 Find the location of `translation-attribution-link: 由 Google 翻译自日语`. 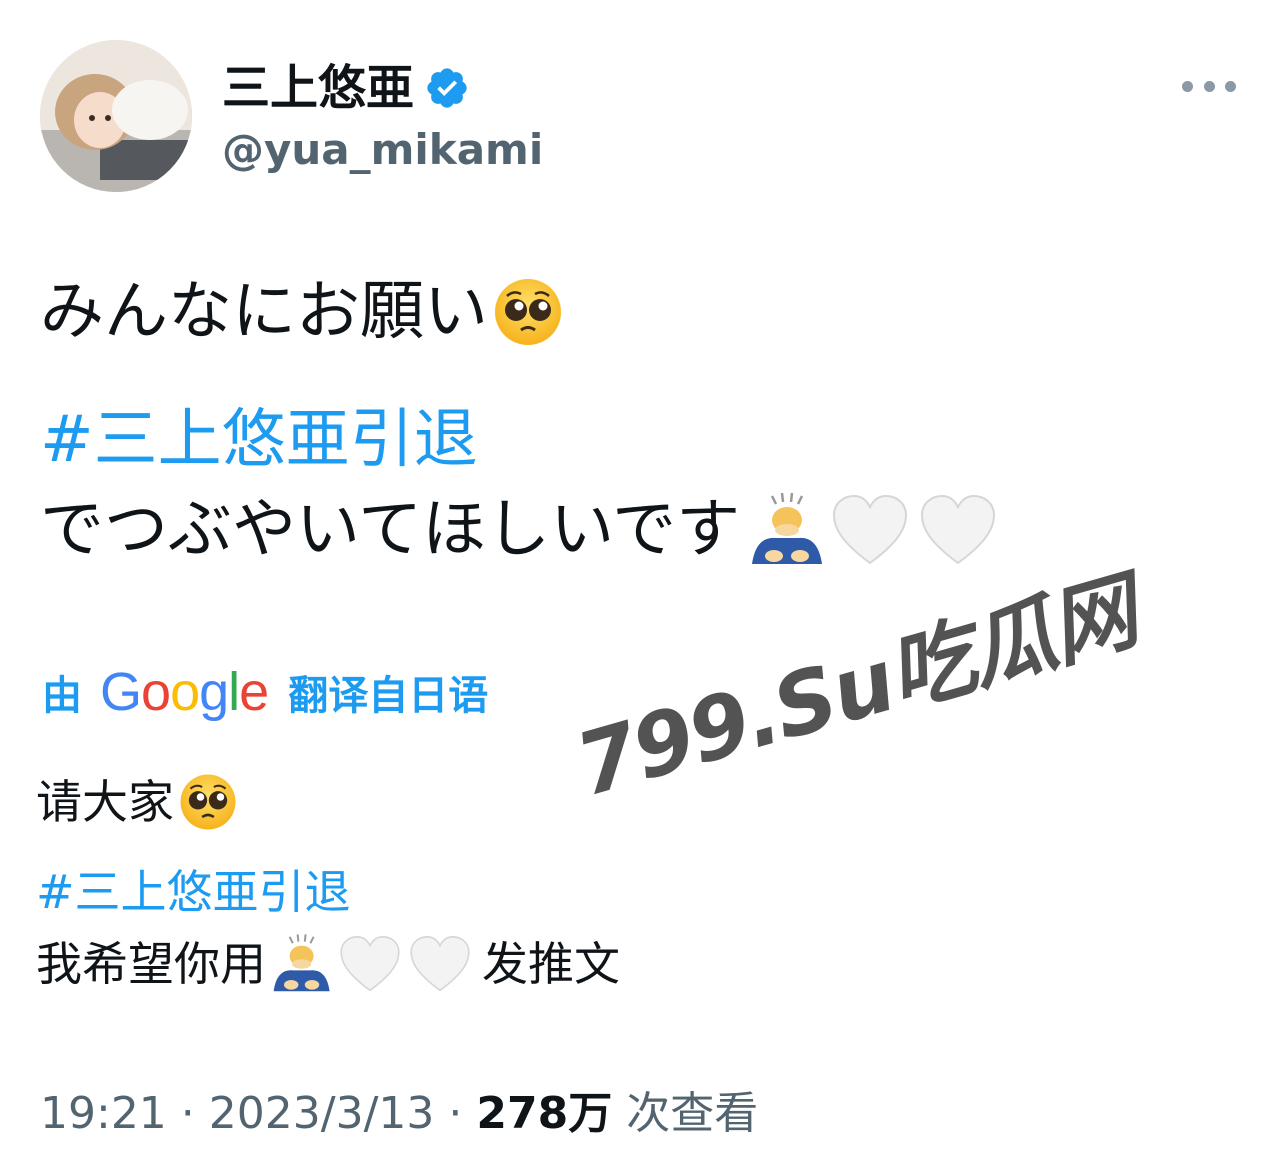

translation-attribution-link: 由 Google 翻译自日语 is located at coordinates (265, 692).